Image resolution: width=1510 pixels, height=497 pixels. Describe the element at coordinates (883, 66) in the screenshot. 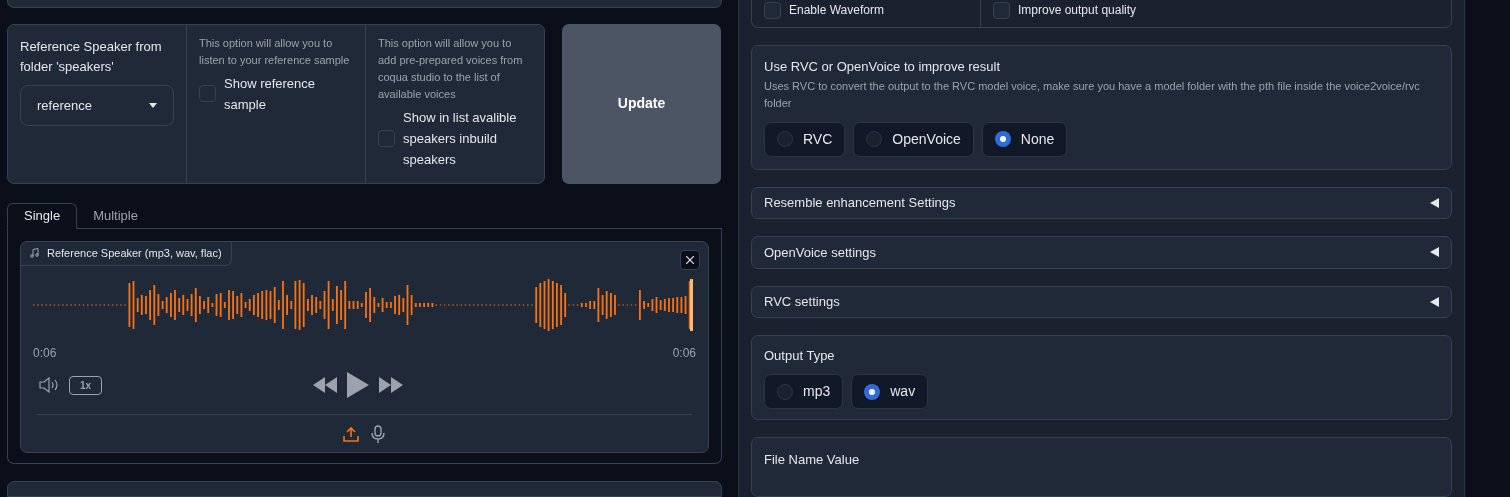

I see `group-label: Use RVC or OpenVoice to improve result` at that location.